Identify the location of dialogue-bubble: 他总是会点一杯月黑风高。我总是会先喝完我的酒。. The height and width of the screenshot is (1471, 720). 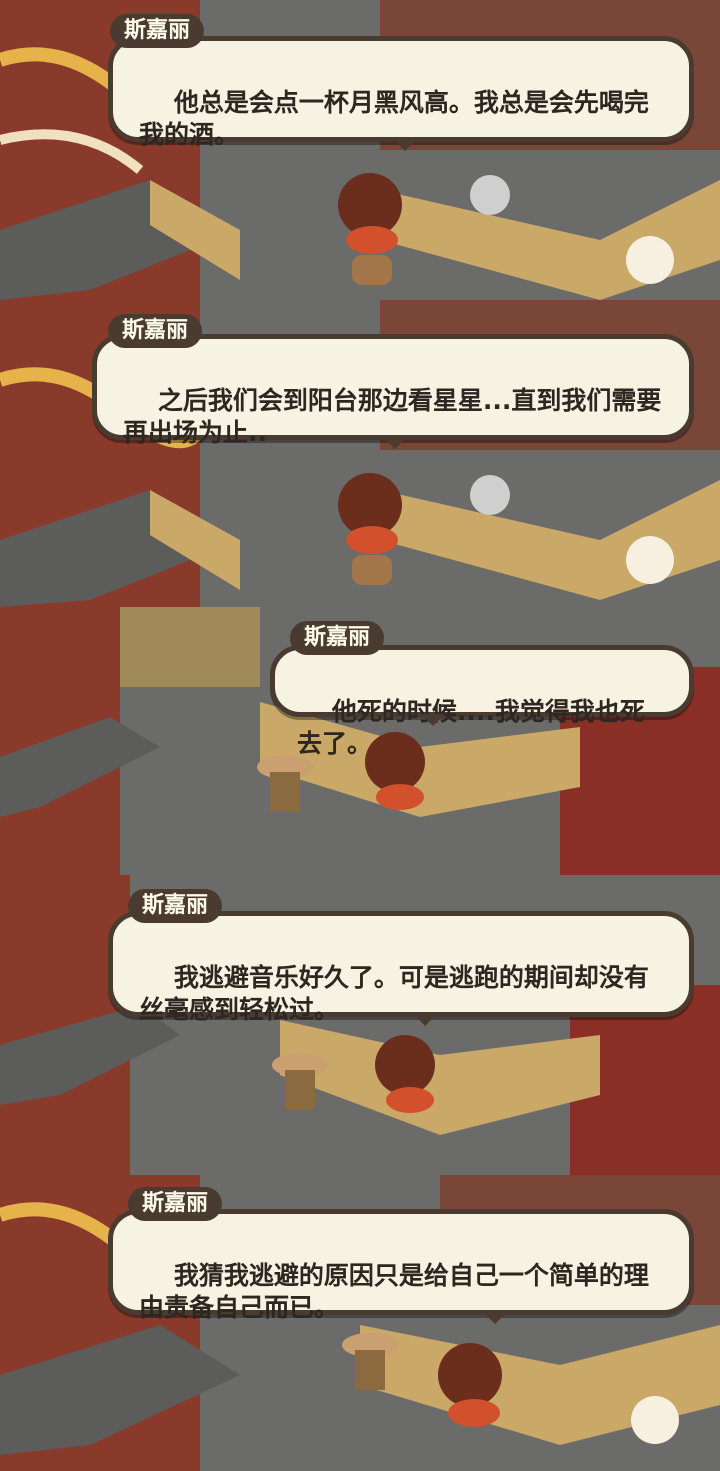
(401, 93).